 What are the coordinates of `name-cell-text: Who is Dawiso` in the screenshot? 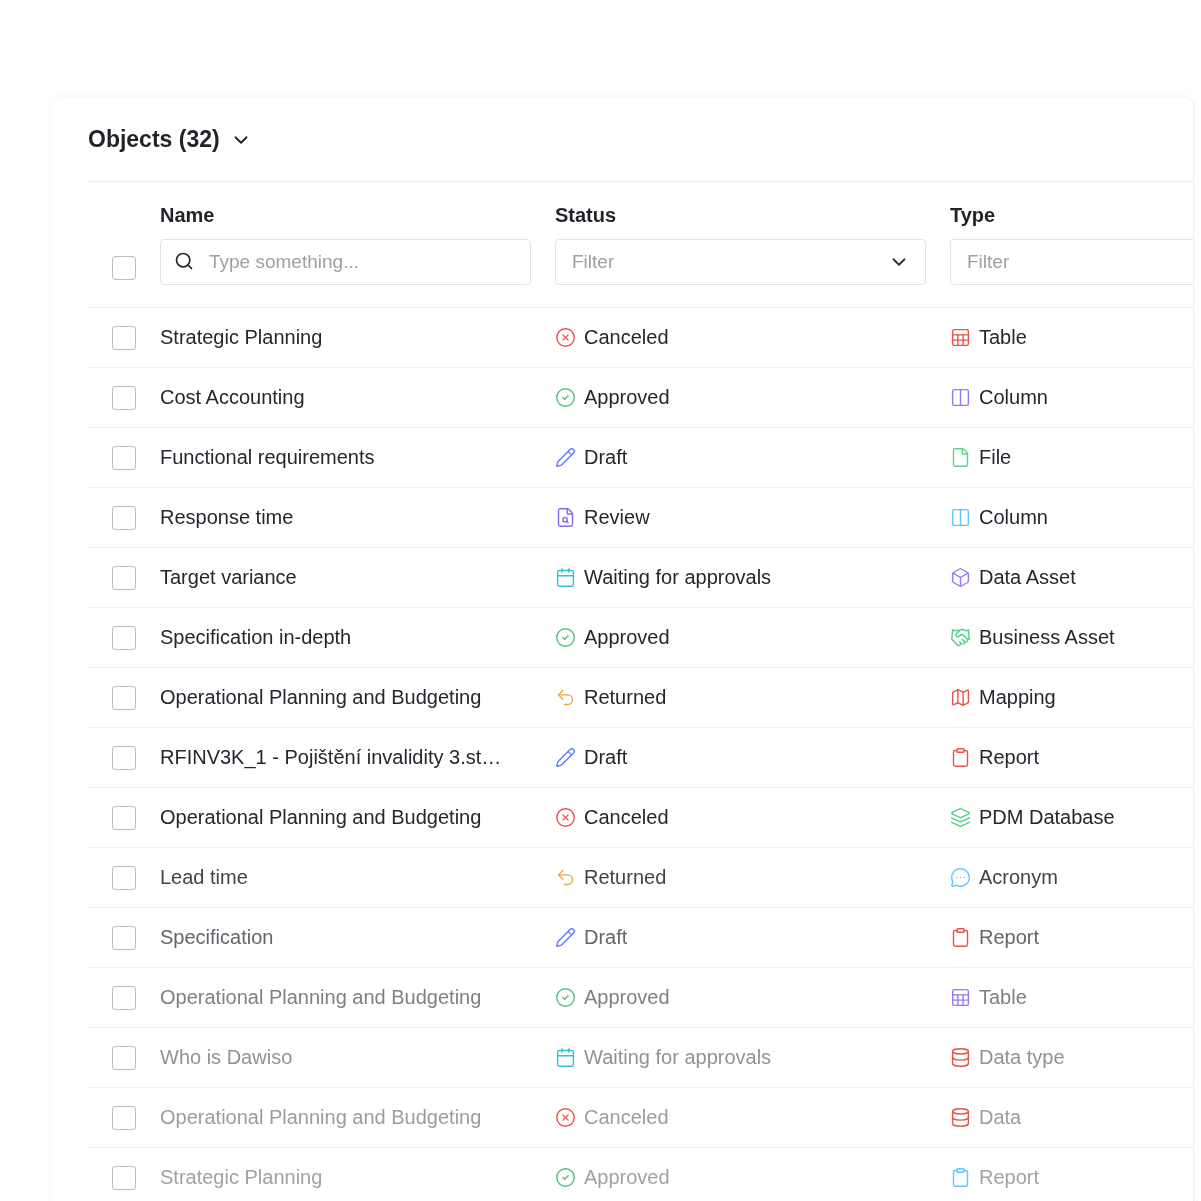 It's located at (227, 1057).